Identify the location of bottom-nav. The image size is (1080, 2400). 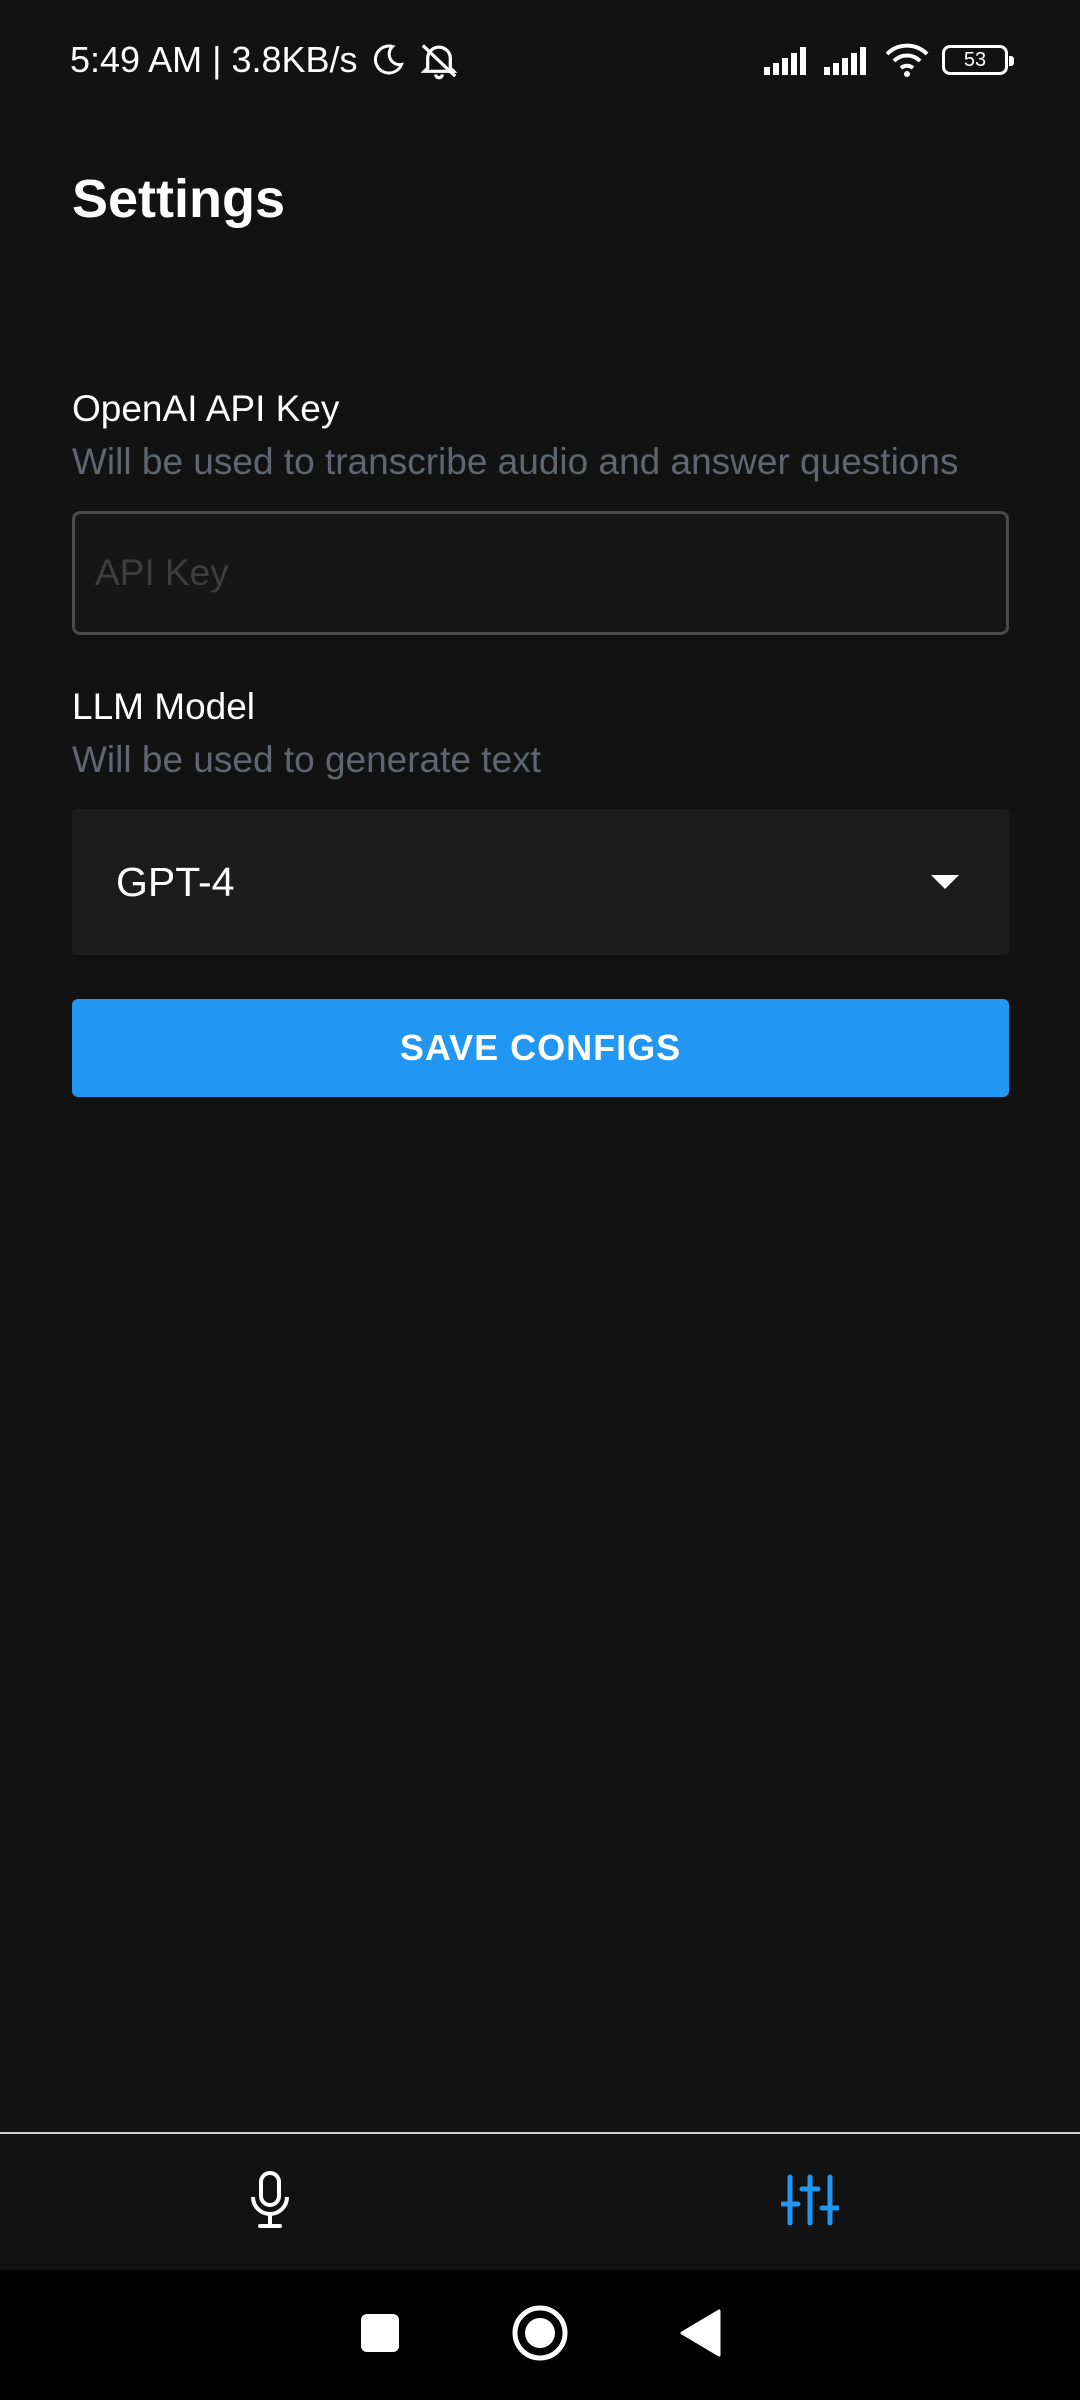
(540, 2201).